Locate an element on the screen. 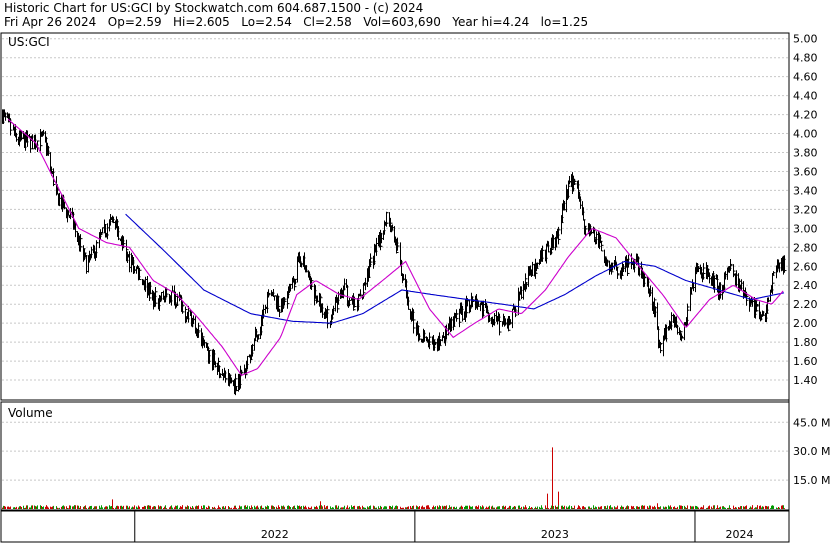 The width and height of the screenshot is (830, 543). price-tick-label: 3.80 is located at coordinates (805, 153).